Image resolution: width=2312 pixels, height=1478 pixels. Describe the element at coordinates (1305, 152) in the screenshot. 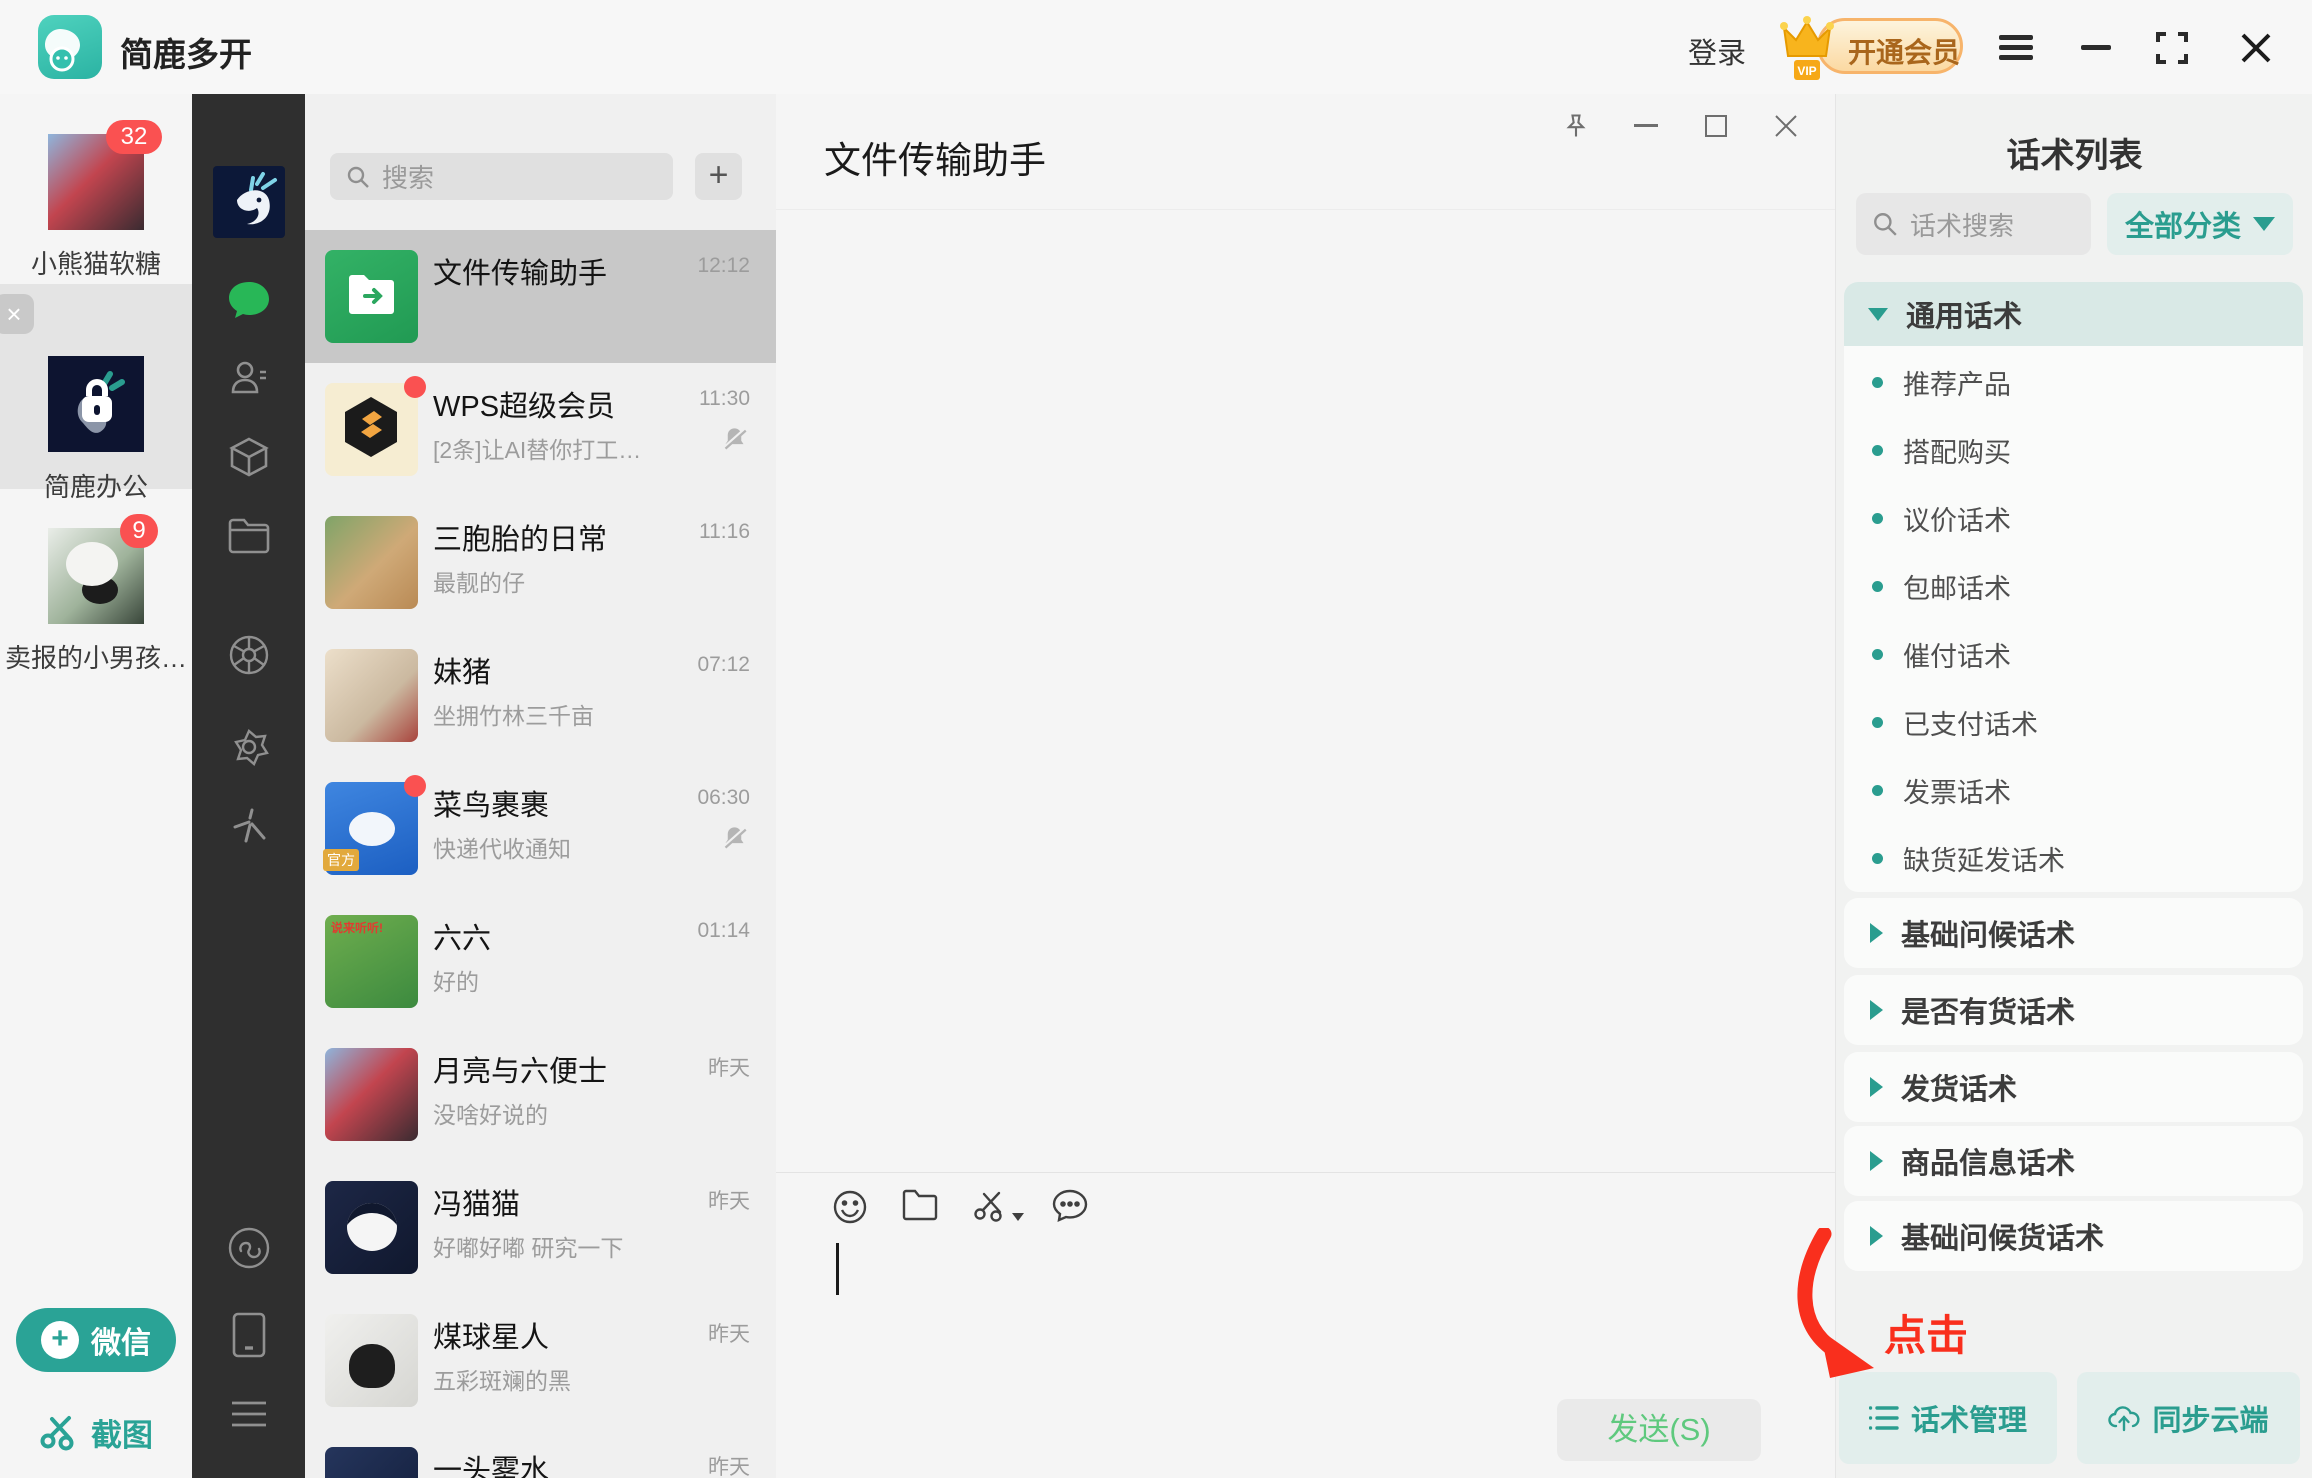

I see `chat-header: 文件传输助手` at that location.